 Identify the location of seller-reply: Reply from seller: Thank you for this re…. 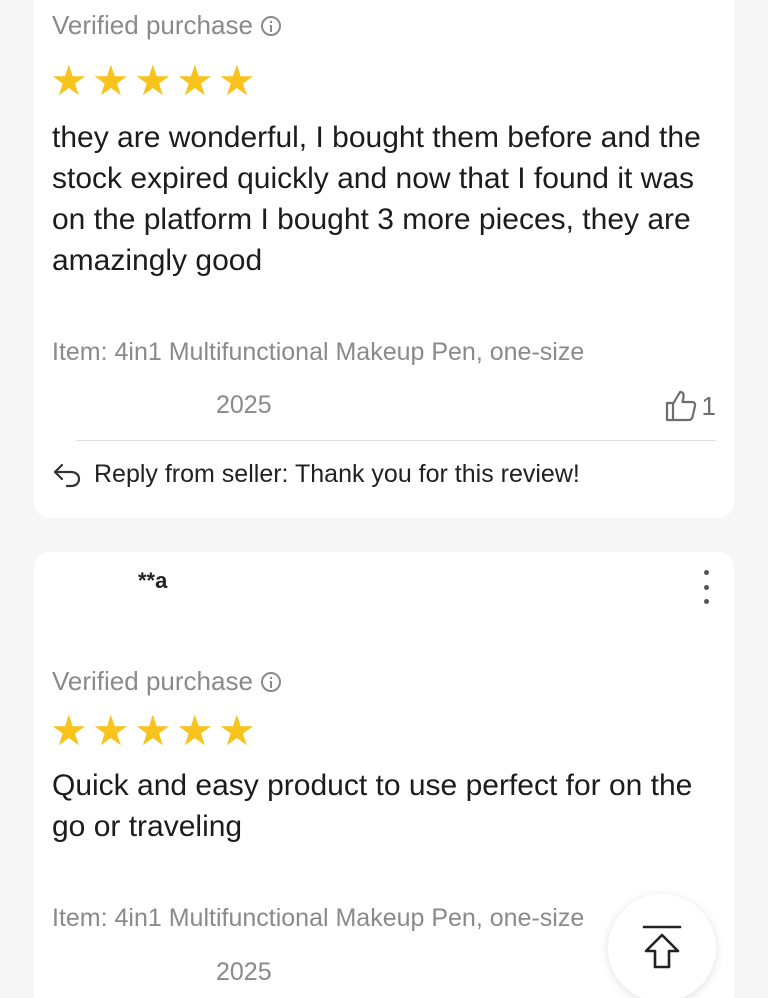
(316, 474).